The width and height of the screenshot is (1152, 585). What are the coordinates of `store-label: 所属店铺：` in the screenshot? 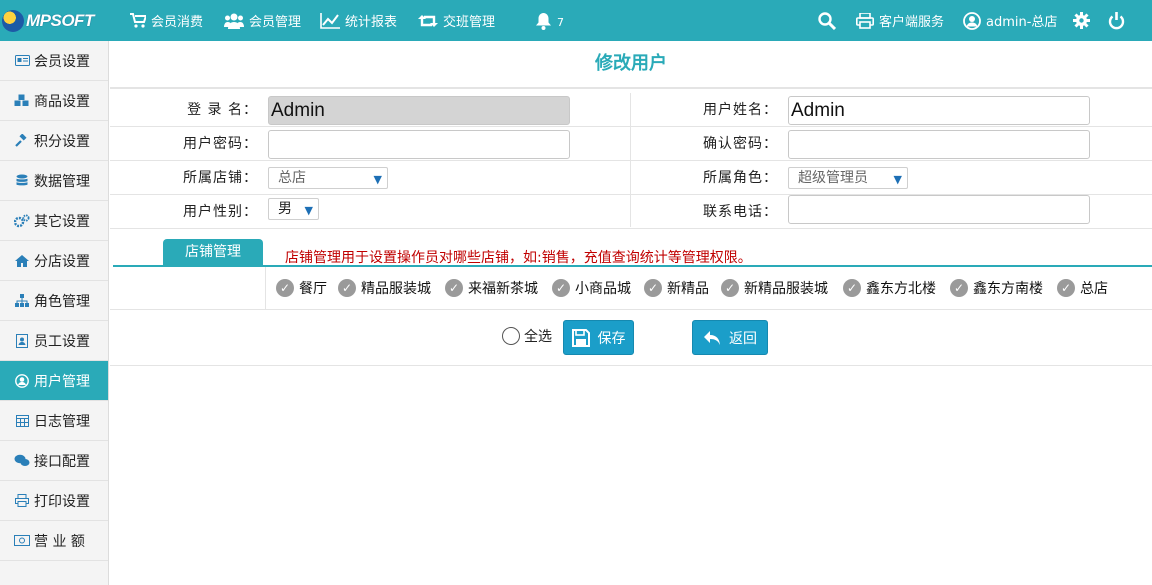 It's located at (220, 178).